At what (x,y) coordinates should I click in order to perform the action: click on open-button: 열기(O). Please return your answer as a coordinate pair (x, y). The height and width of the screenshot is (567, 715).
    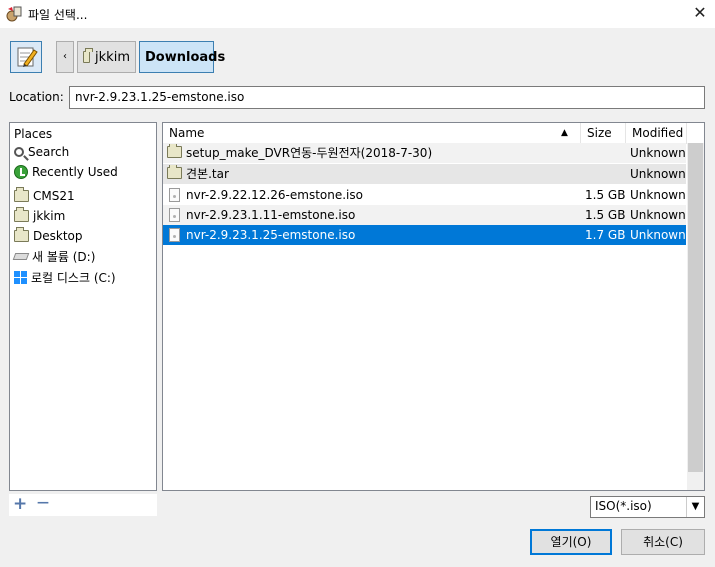
    Looking at the image, I should click on (571, 542).